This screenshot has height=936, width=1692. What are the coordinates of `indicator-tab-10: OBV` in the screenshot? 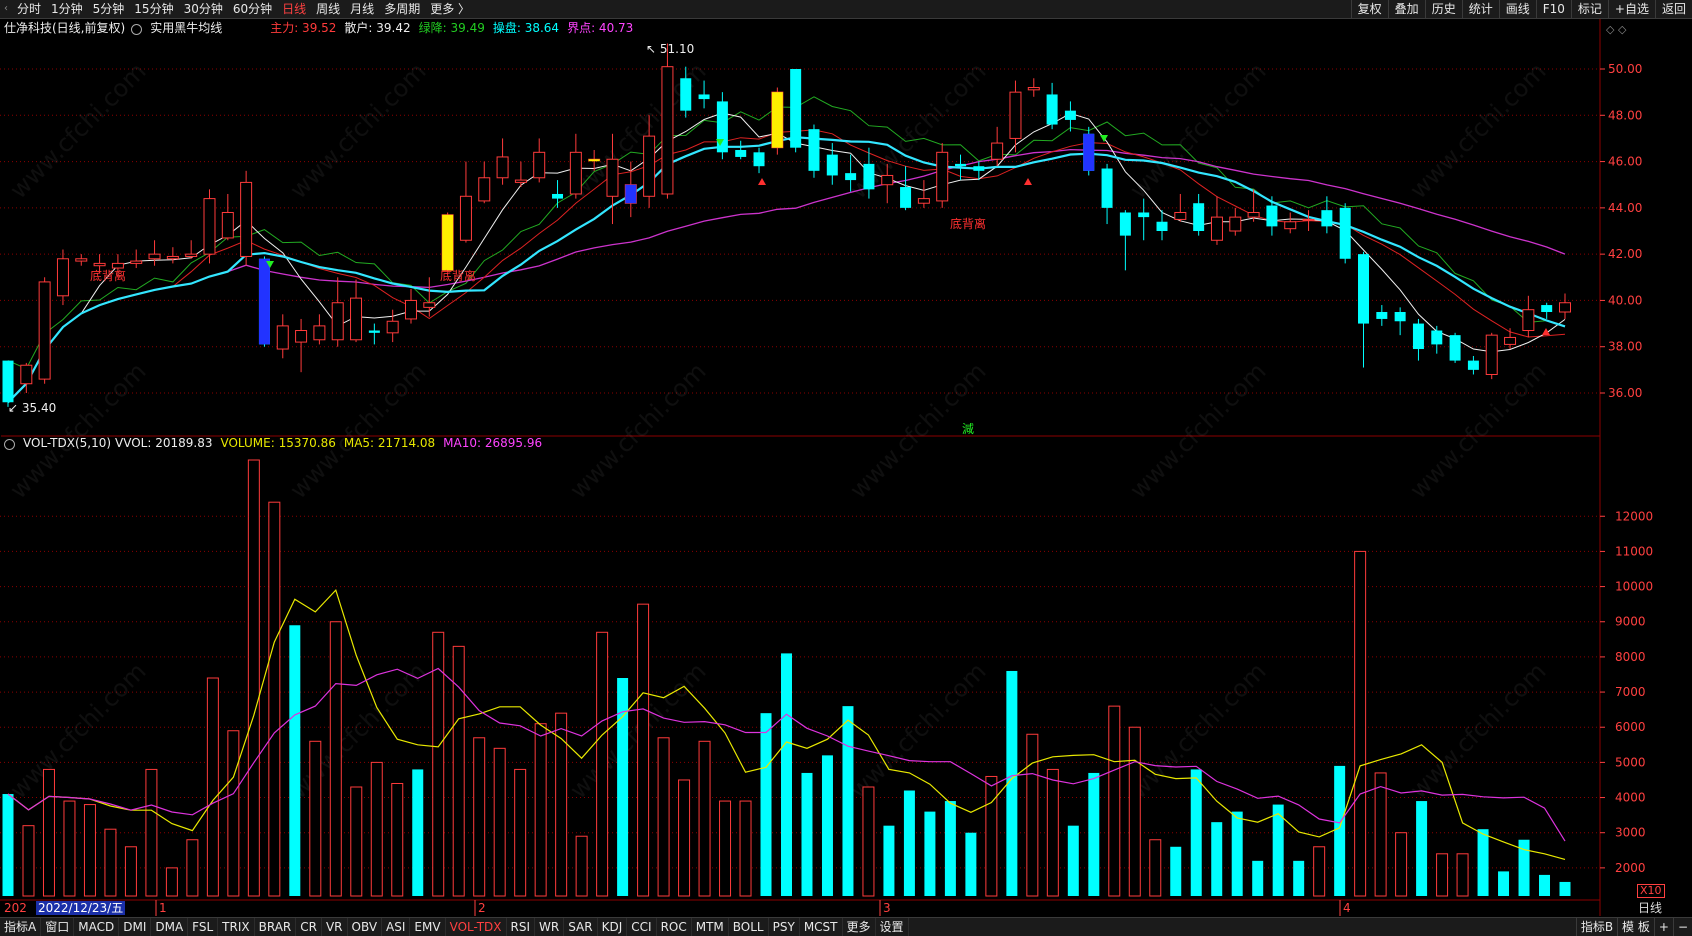 It's located at (365, 927).